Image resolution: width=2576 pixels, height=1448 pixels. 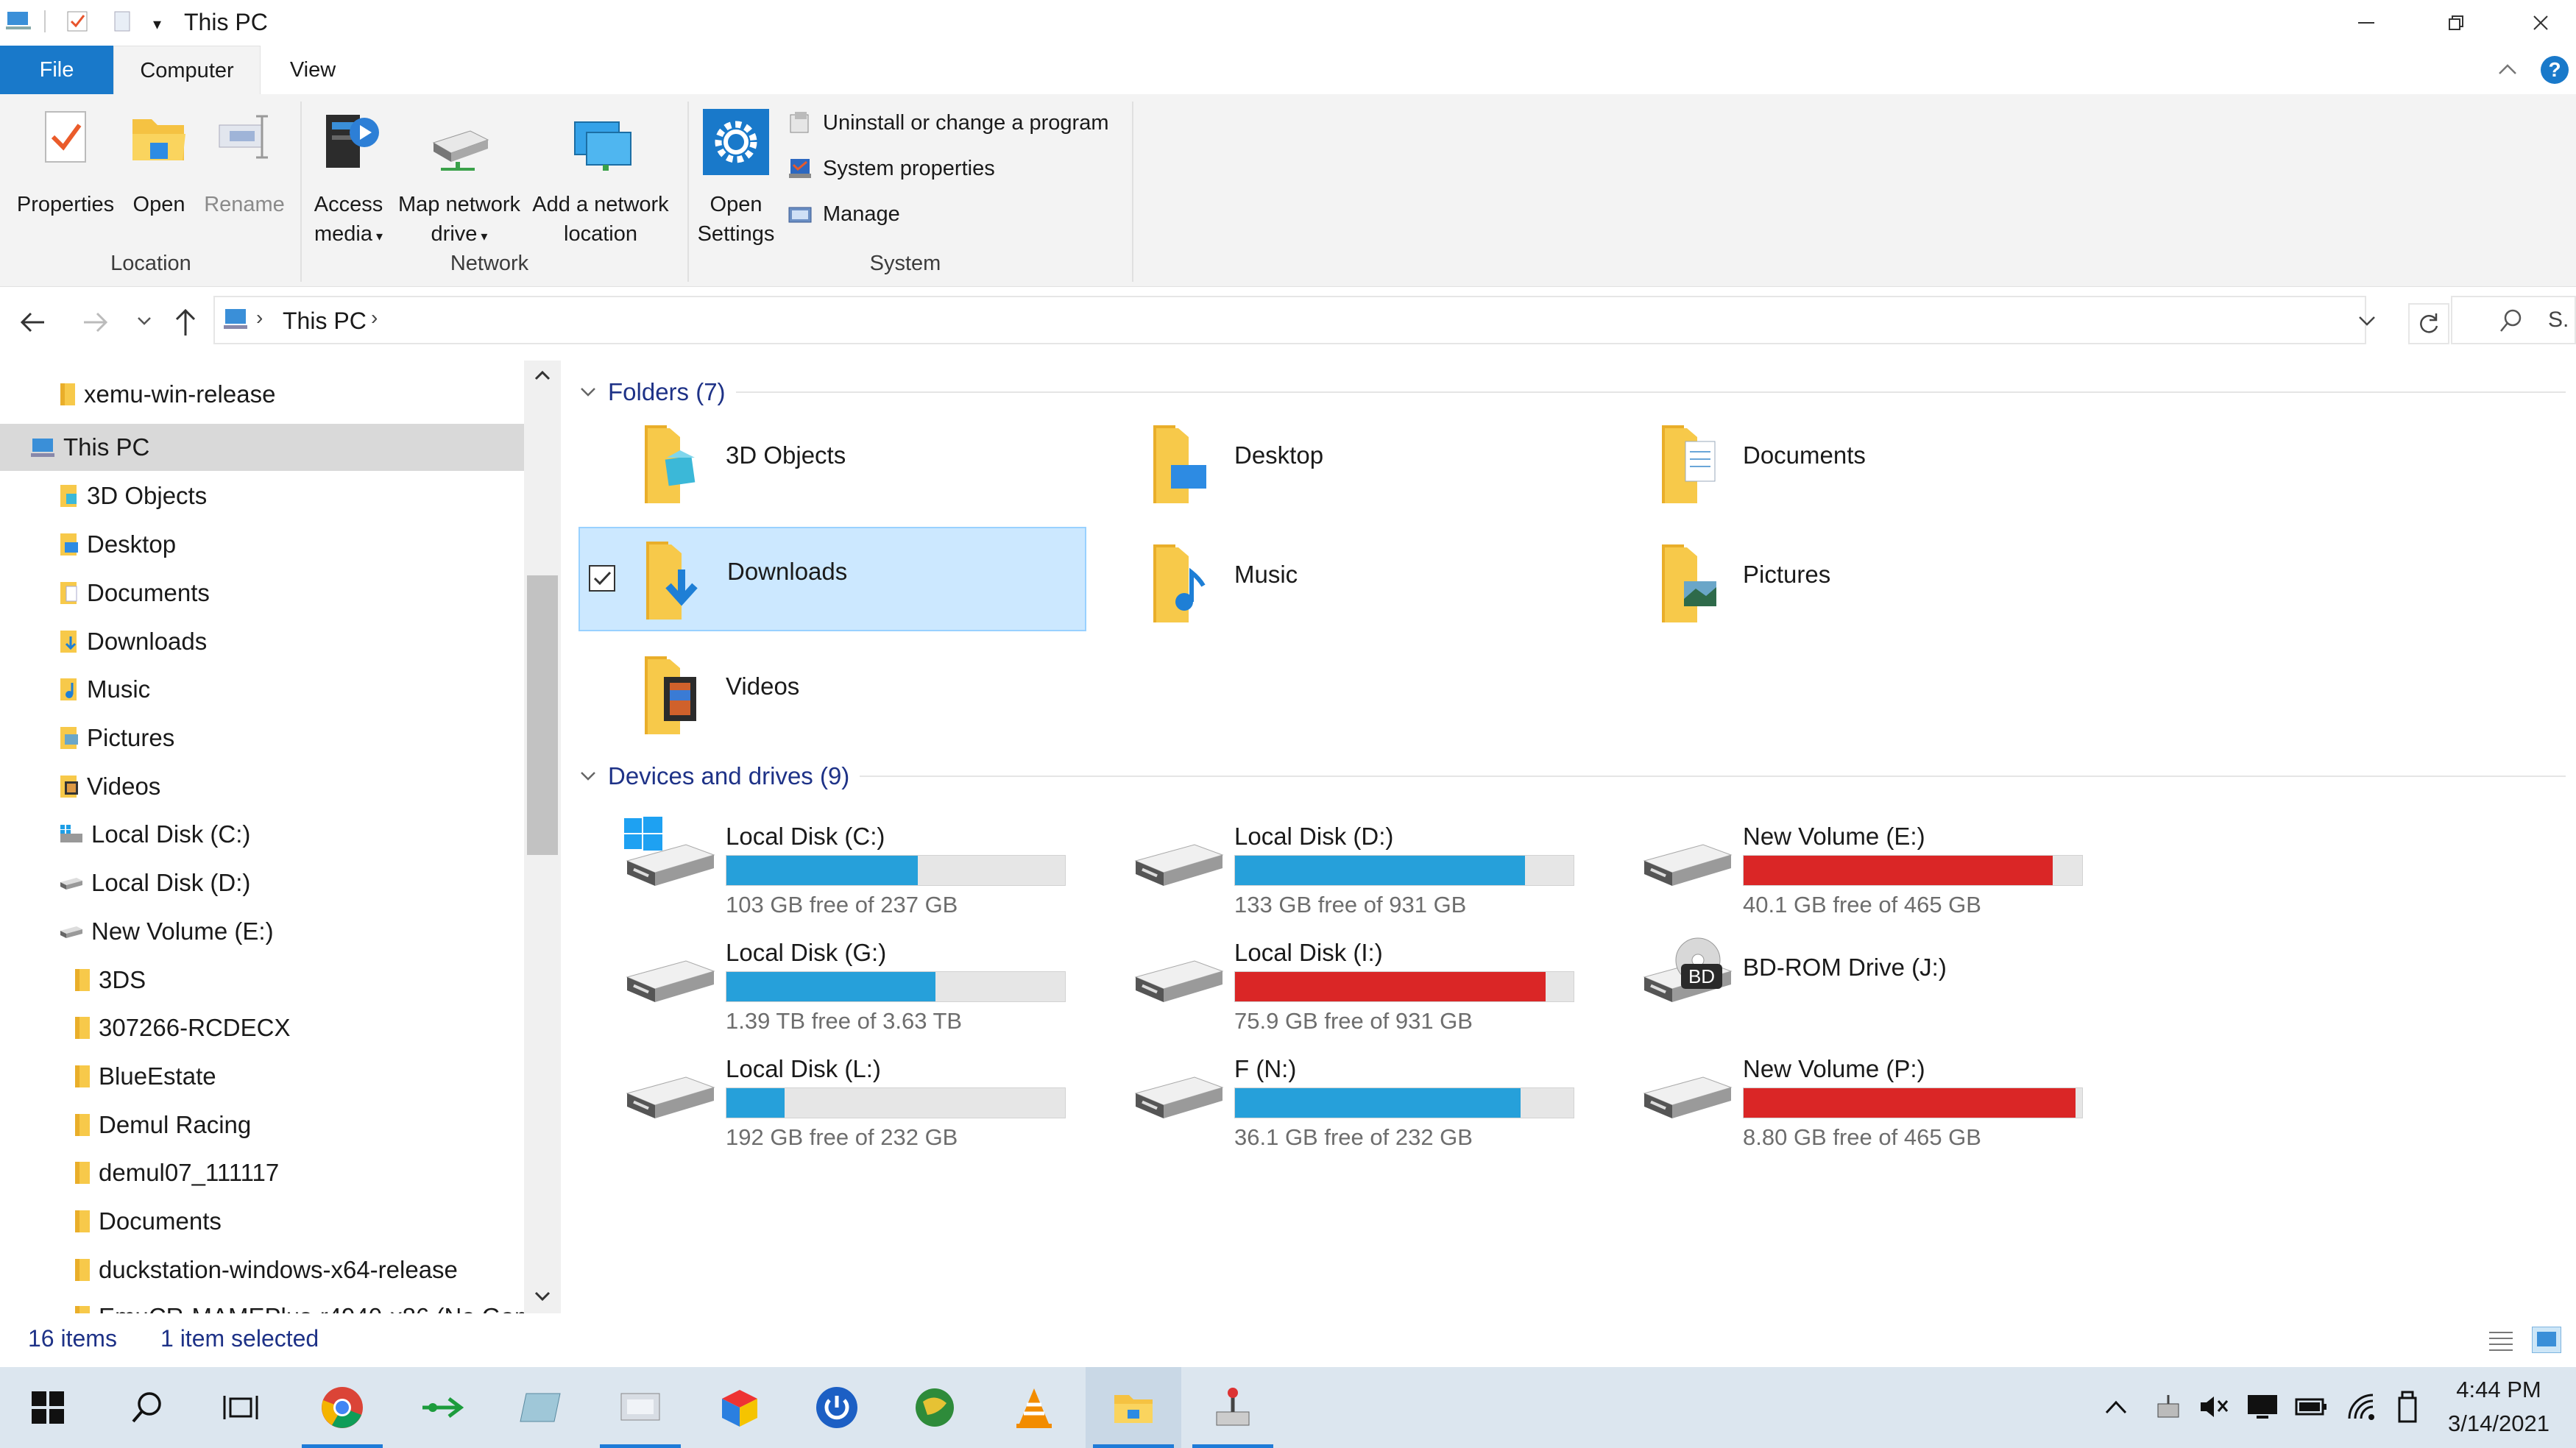 I want to click on nav-item-pictures: Pictures, so click(x=291, y=738).